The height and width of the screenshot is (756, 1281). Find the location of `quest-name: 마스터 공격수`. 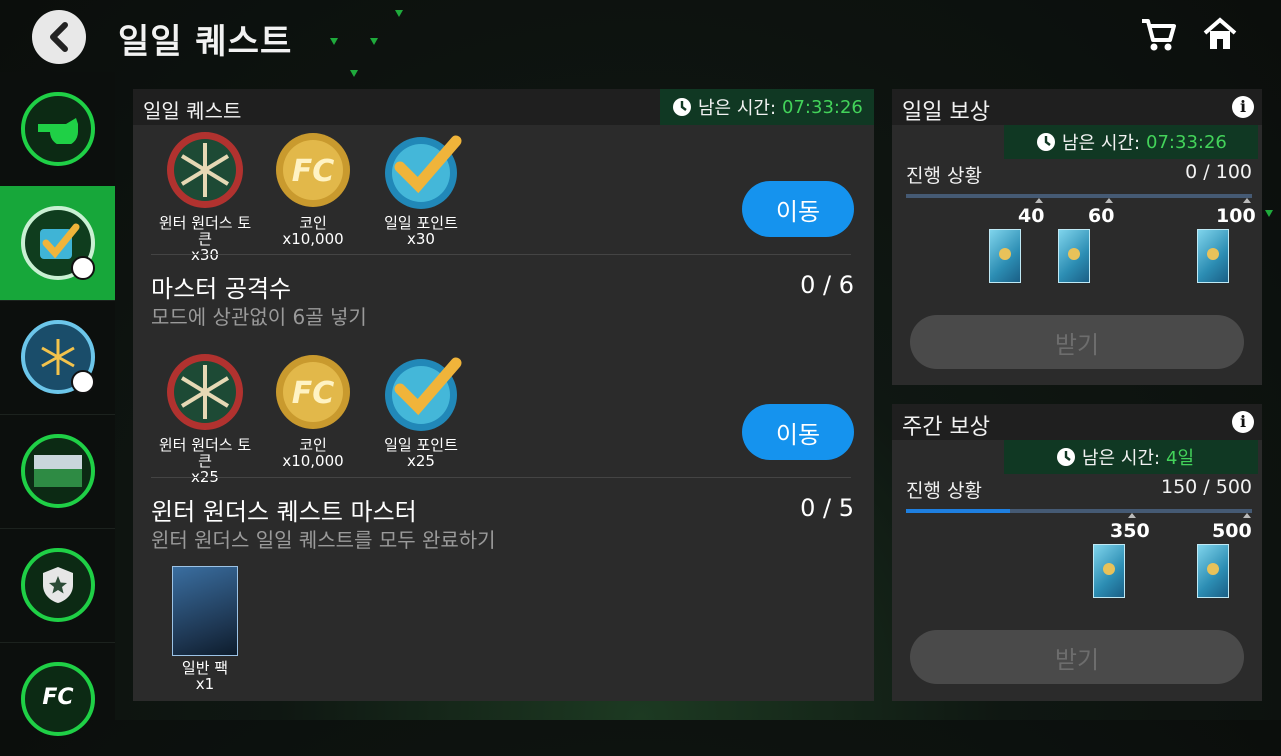

quest-name: 마스터 공격수 is located at coordinates (221, 289).